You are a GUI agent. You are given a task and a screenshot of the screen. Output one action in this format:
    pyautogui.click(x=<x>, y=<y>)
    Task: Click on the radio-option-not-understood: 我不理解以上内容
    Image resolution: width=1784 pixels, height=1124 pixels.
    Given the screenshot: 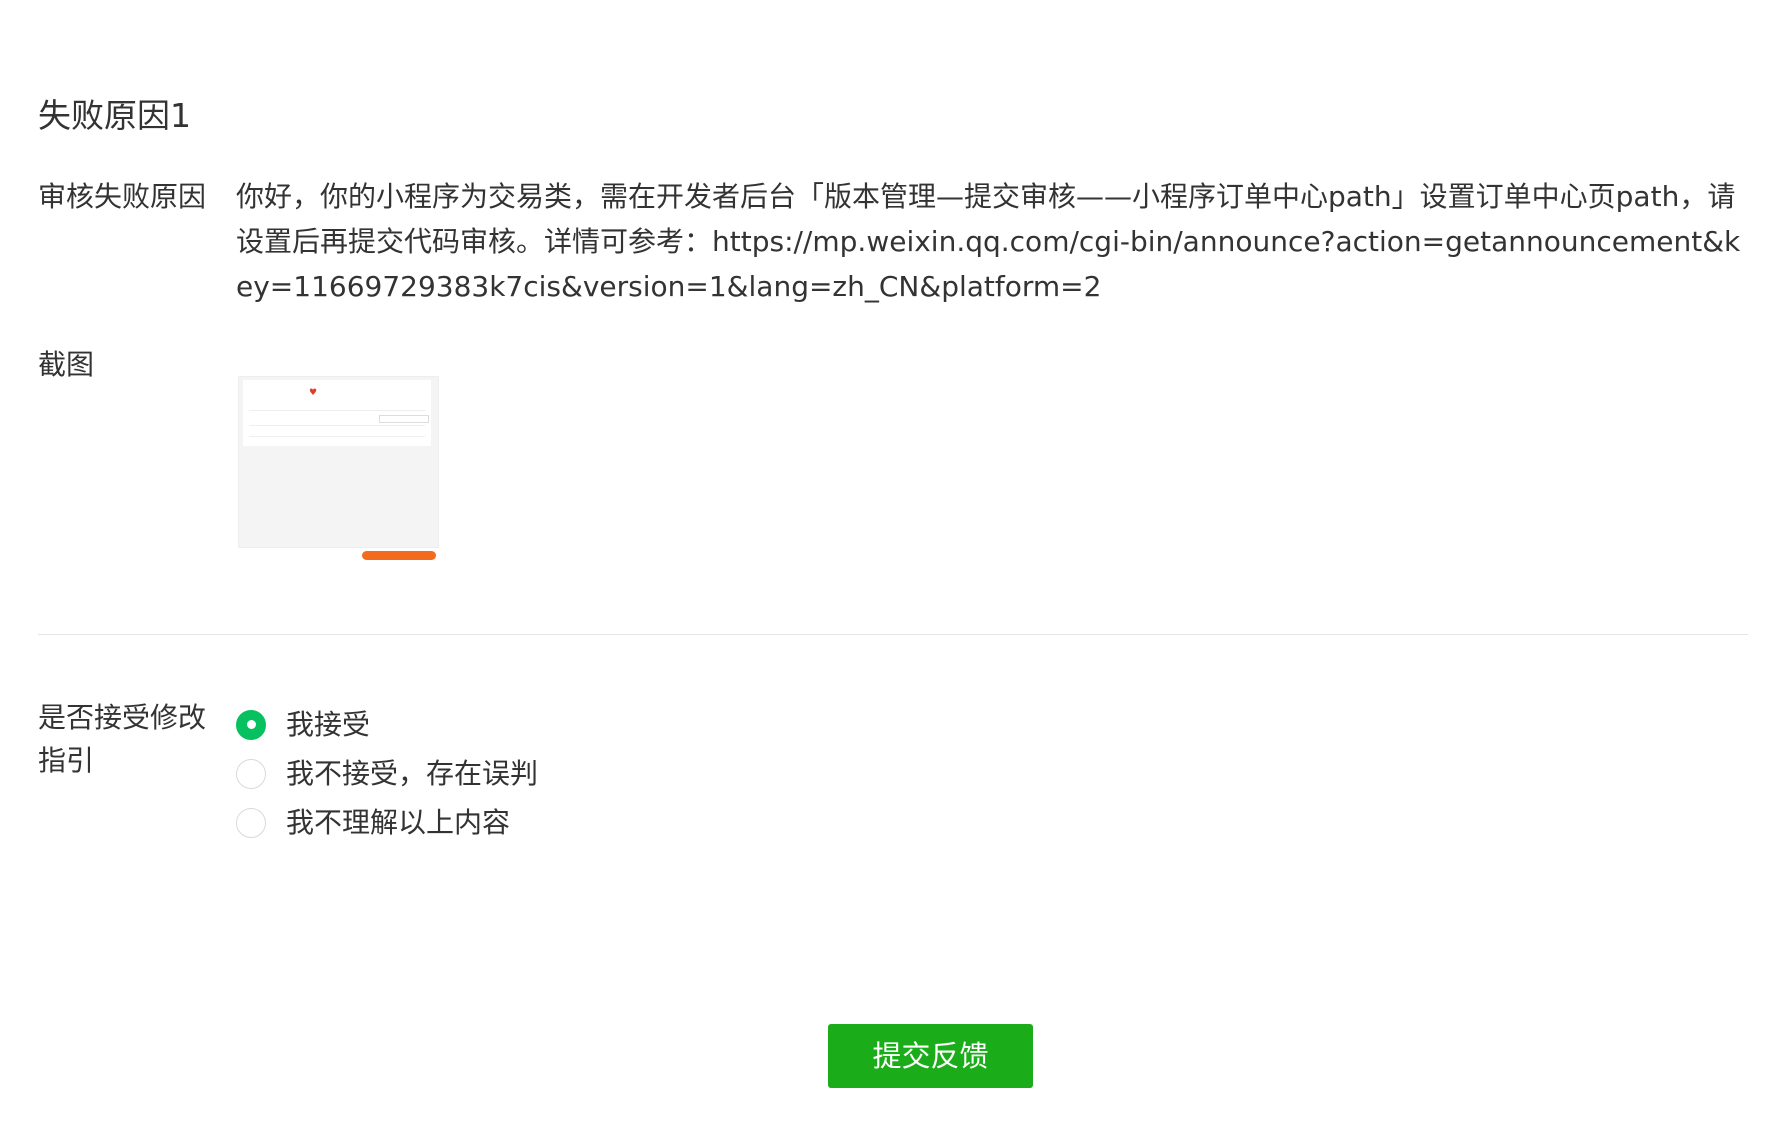 What is the action you would take?
    pyautogui.click(x=387, y=822)
    